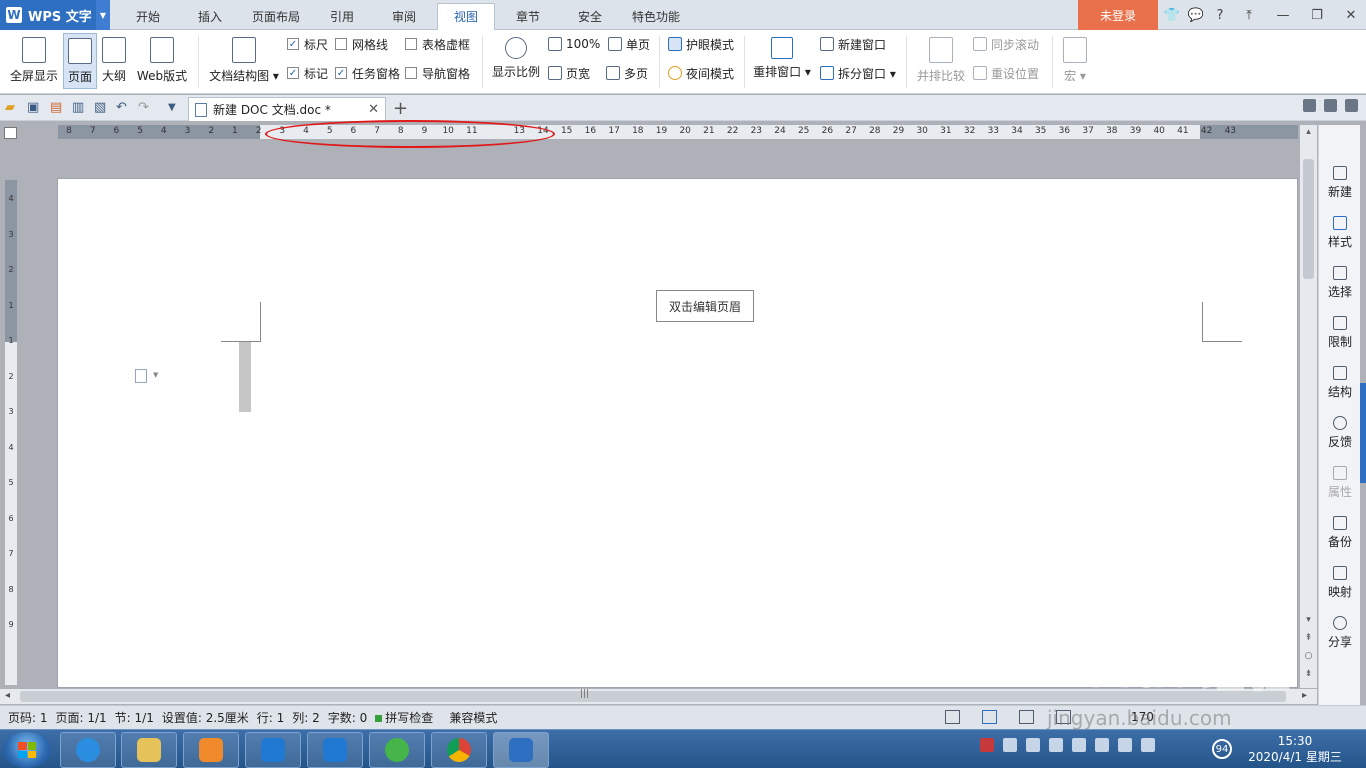 The width and height of the screenshot is (1366, 768). I want to click on web-view-button: Web版式, so click(162, 61).